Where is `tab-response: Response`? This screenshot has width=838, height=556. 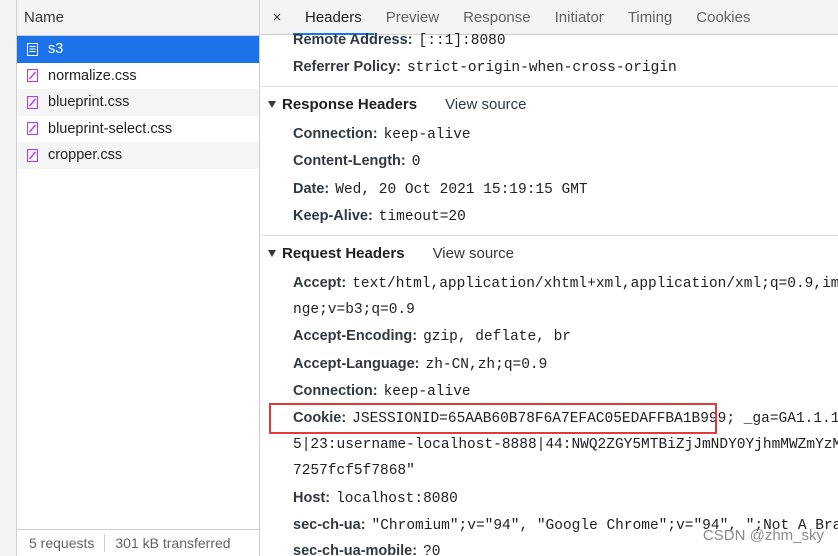
tab-response: Response is located at coordinates (497, 17).